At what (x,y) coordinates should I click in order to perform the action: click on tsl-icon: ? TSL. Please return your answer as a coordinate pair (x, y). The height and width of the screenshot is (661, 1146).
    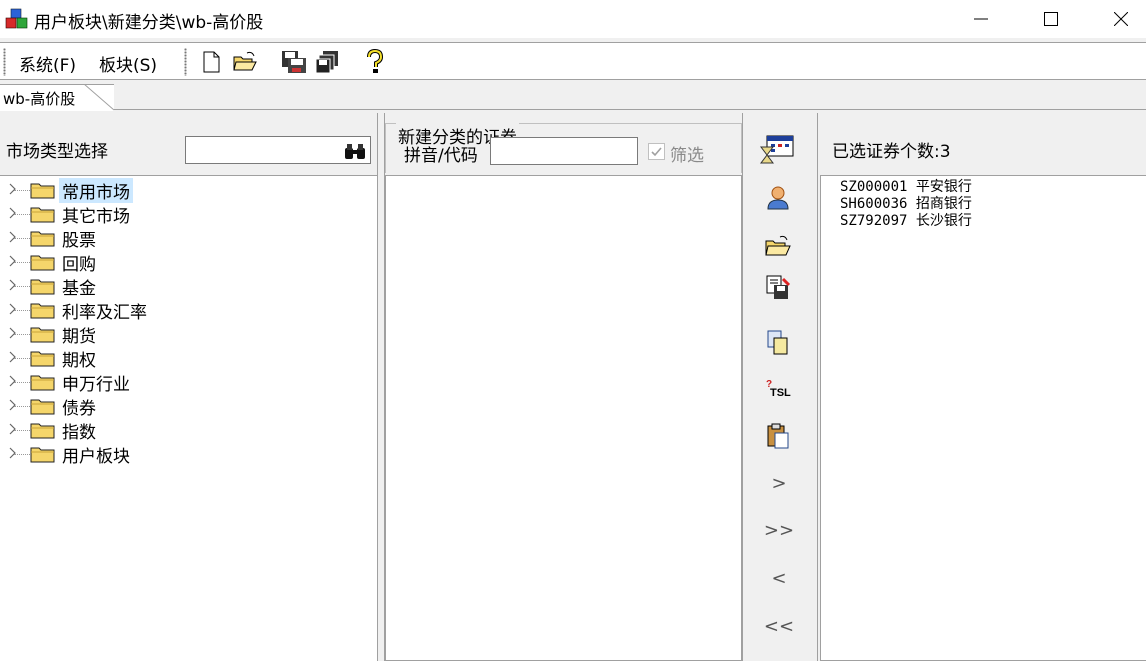
    Looking at the image, I should click on (778, 389).